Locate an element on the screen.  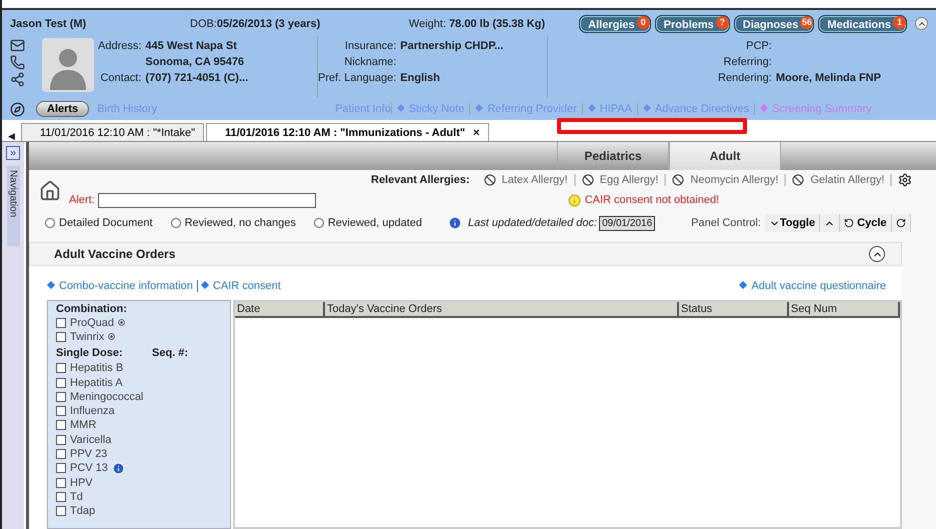
column-header: Status is located at coordinates (734, 310).